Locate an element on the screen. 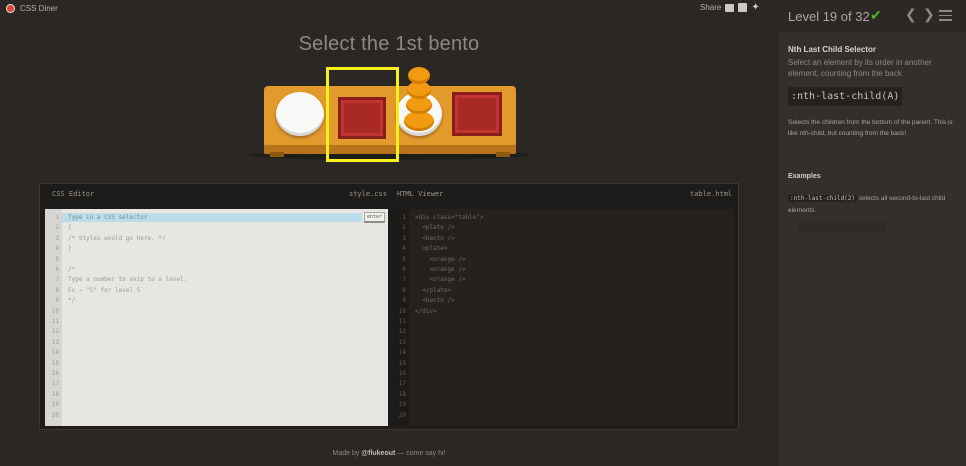 Image resolution: width=966 pixels, height=466 pixels. footer-prefix: Made by is located at coordinates (347, 453).